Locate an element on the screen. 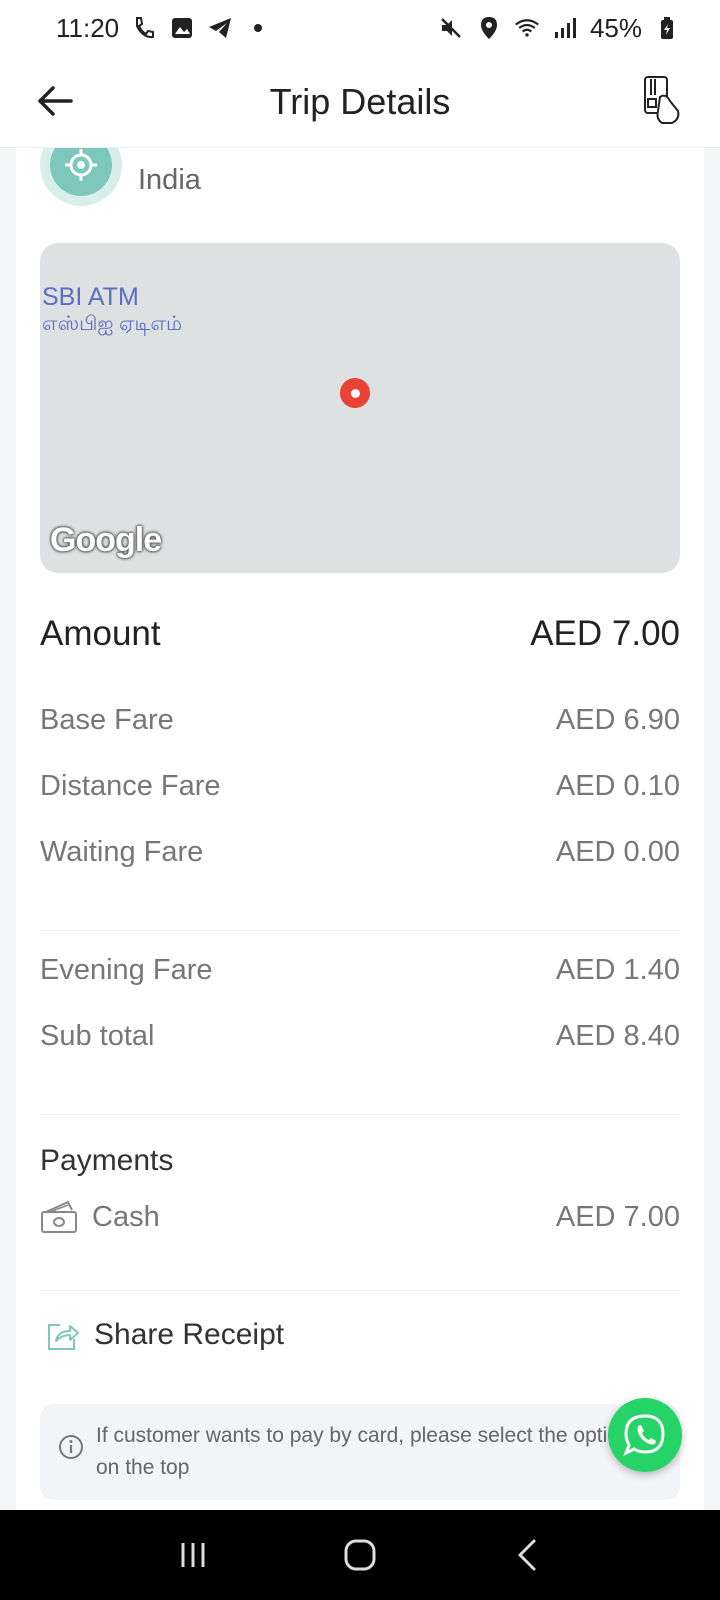 The height and width of the screenshot is (1600, 720). status-bar: 11:20 45% is located at coordinates (360, 28).